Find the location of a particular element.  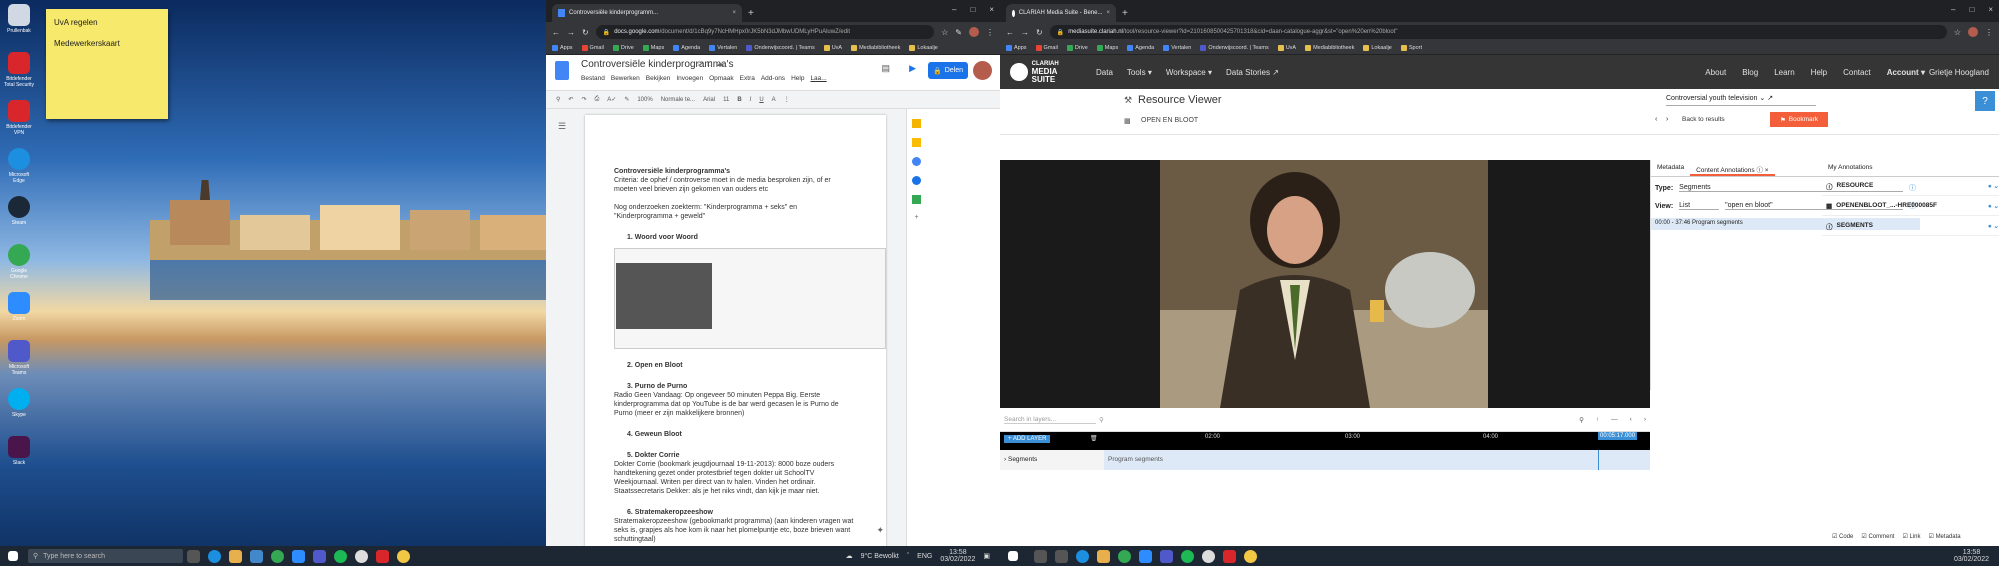

menu-edit: Bewerken is located at coordinates (625, 78).